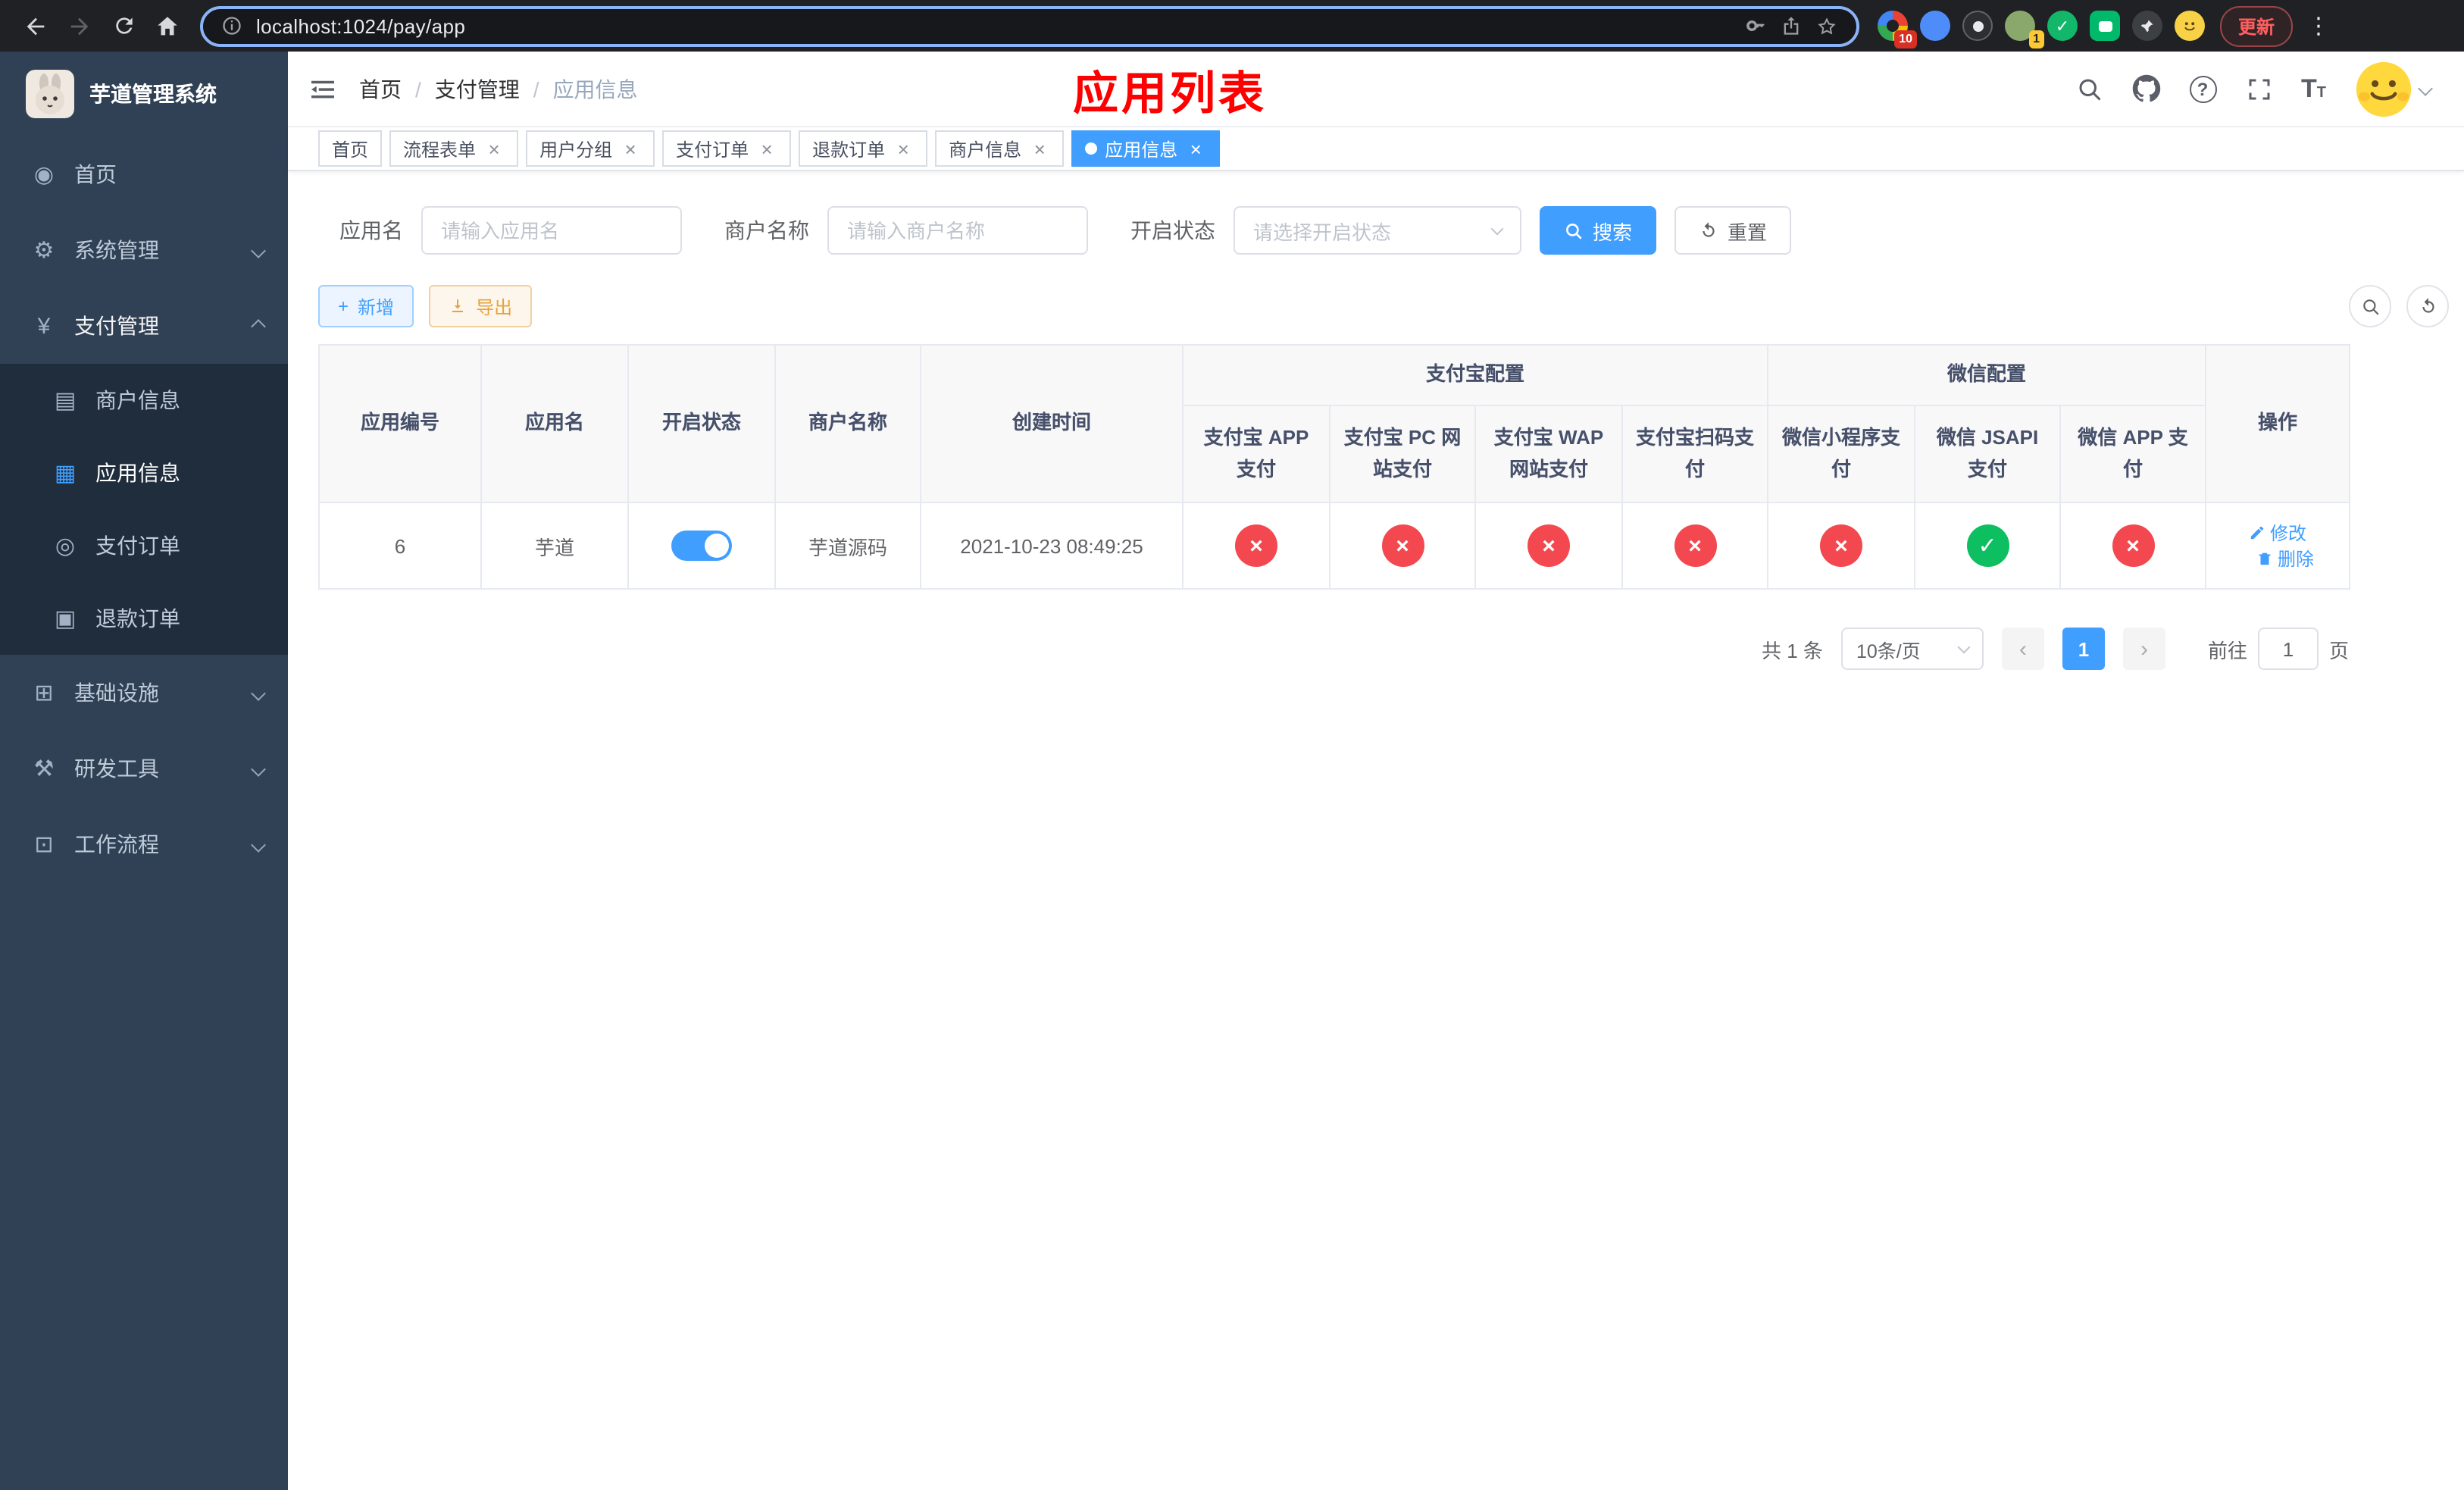 This screenshot has height=1490, width=2464. What do you see at coordinates (1756, 26) in the screenshot?
I see `password-key-icon` at bounding box center [1756, 26].